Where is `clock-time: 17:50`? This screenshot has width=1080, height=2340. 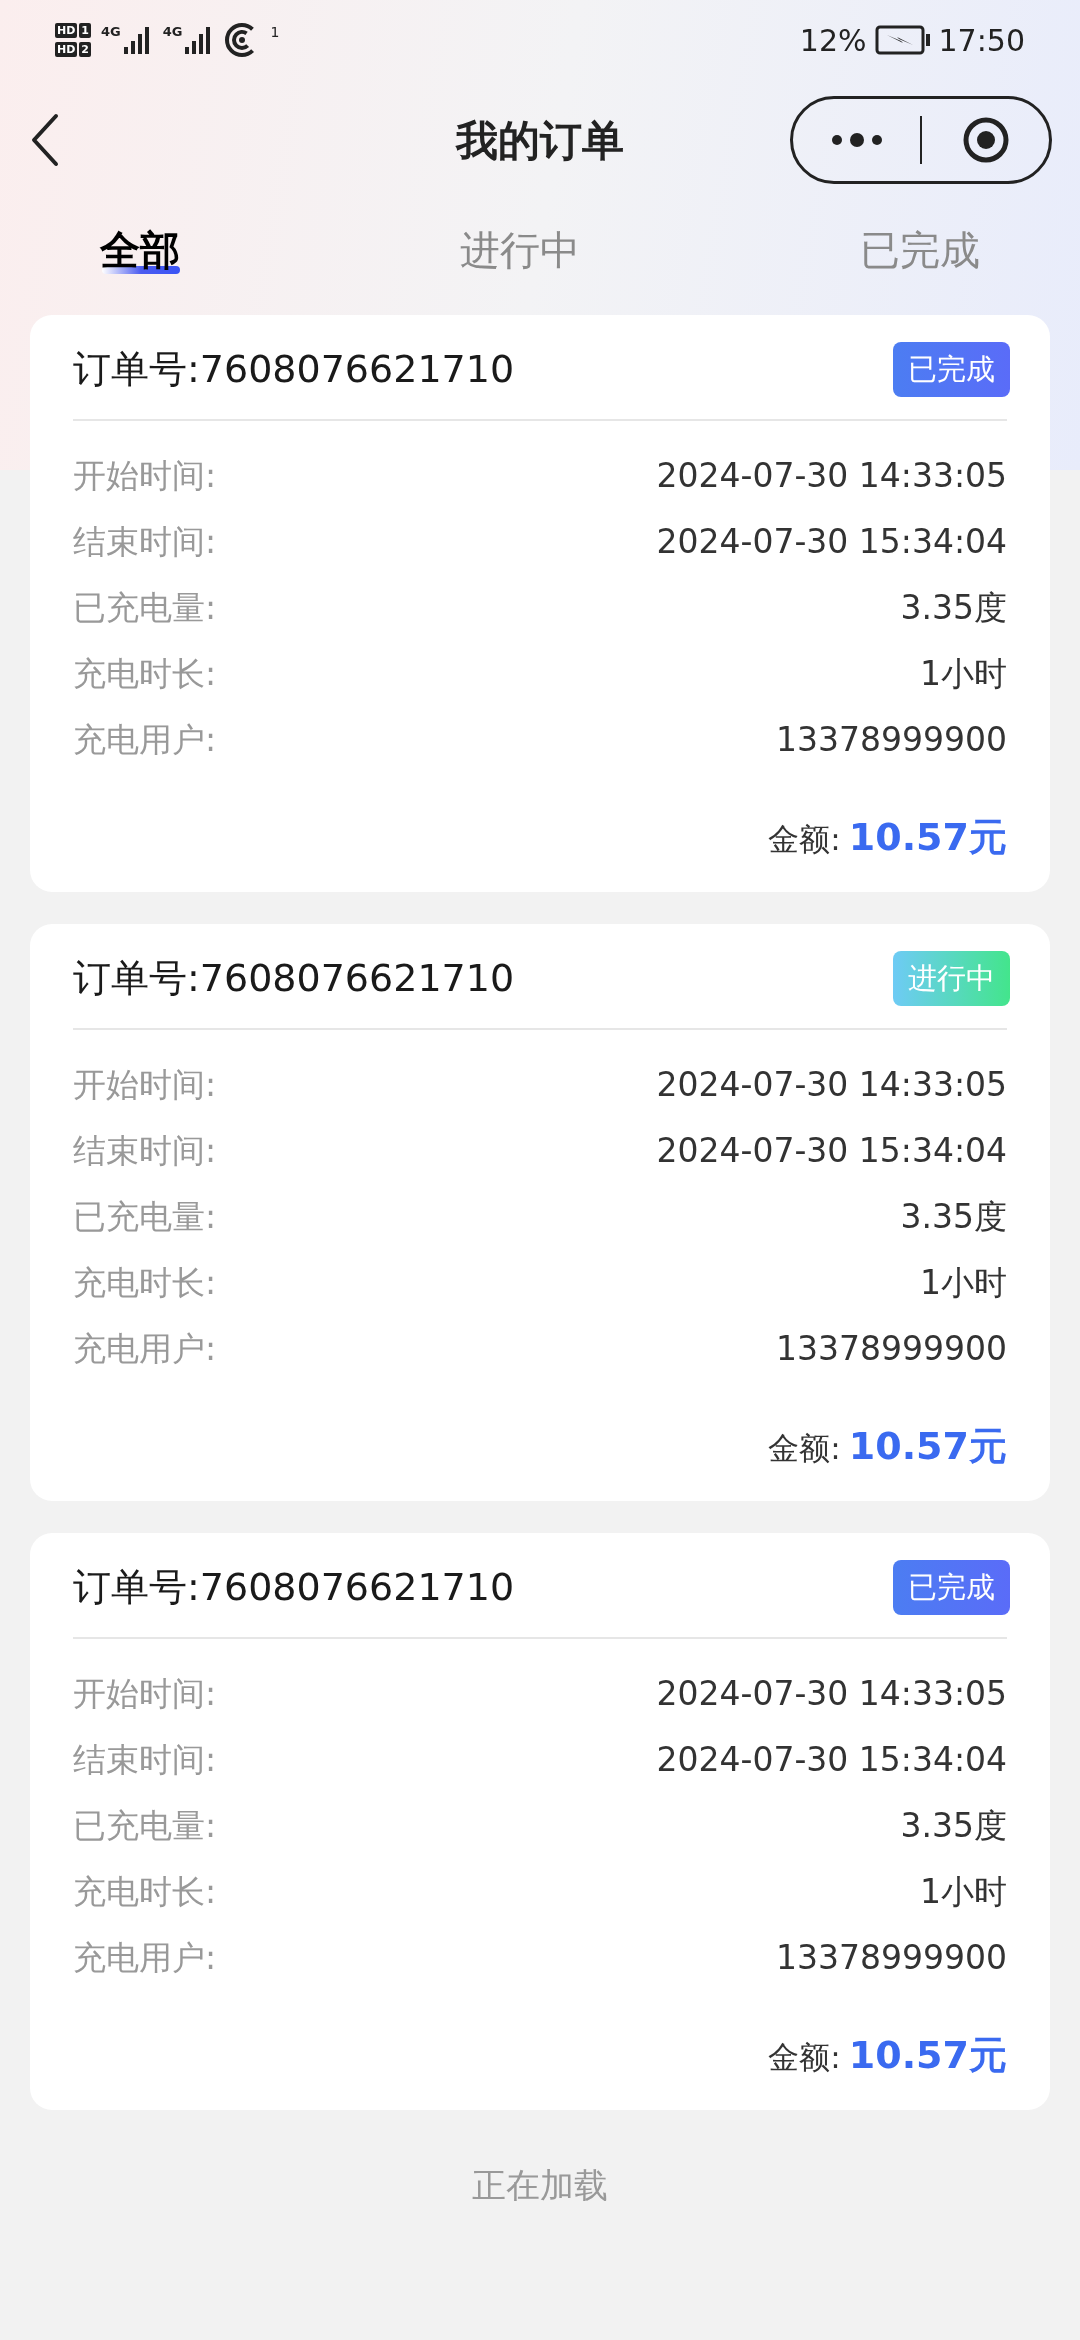
clock-time: 17:50 is located at coordinates (981, 40).